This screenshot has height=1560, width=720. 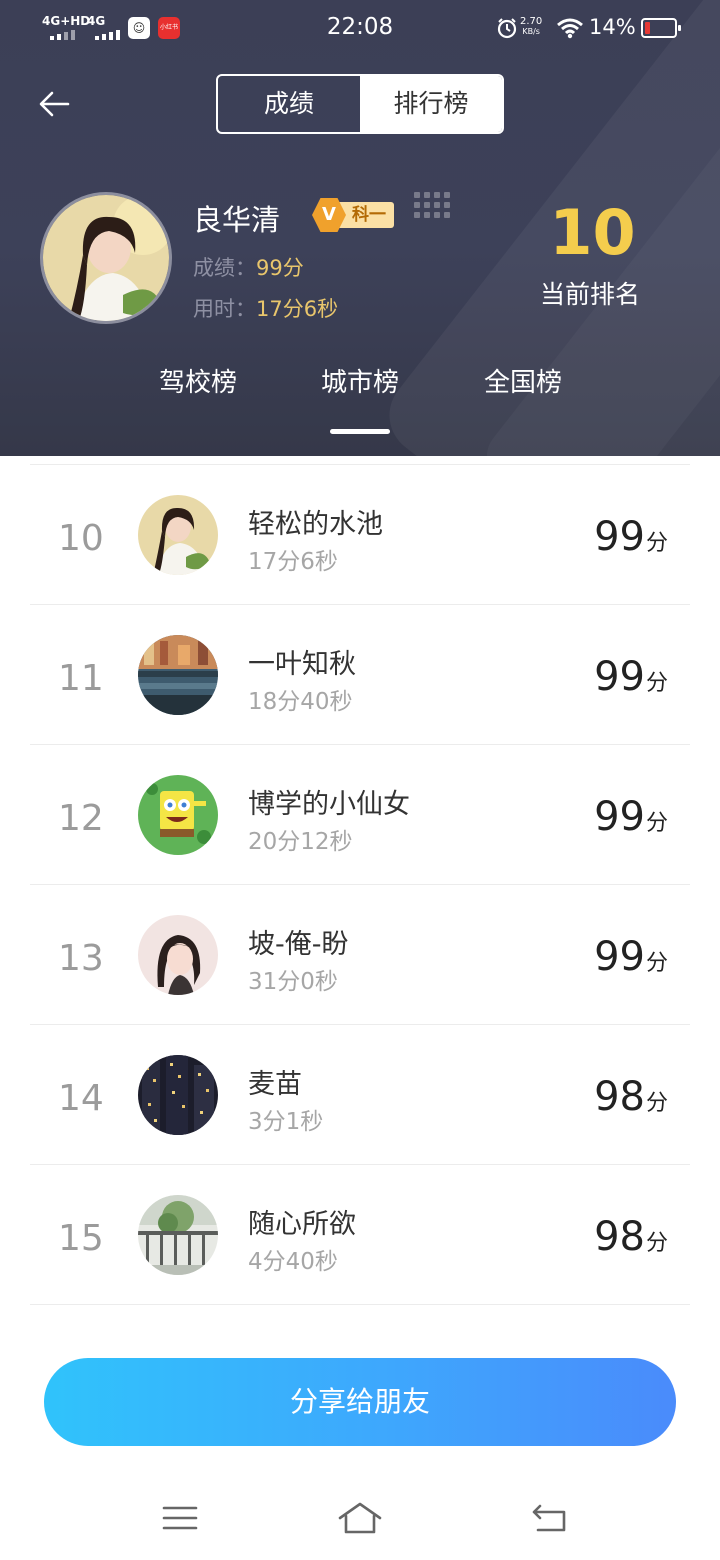 What do you see at coordinates (360, 431) in the screenshot?
I see `active-tab-indicator` at bounding box center [360, 431].